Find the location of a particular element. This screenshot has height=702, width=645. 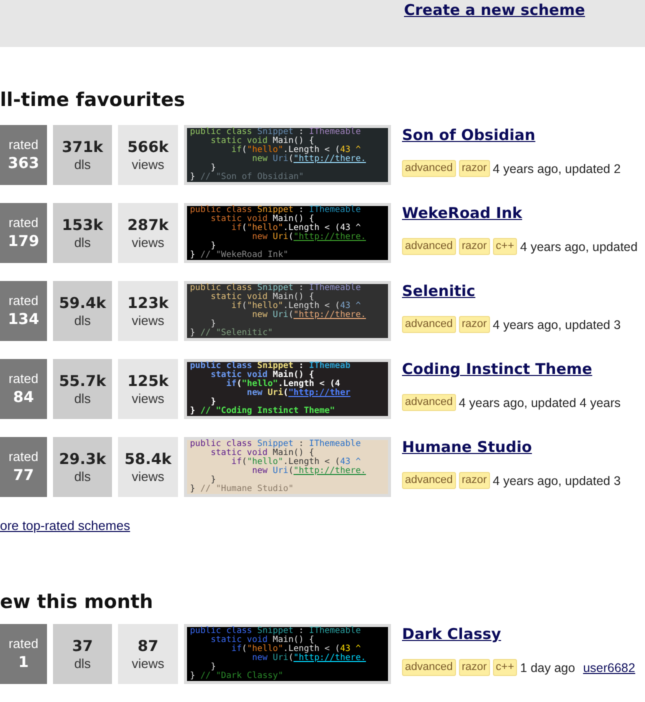

rating-count: 84 is located at coordinates (23, 397).